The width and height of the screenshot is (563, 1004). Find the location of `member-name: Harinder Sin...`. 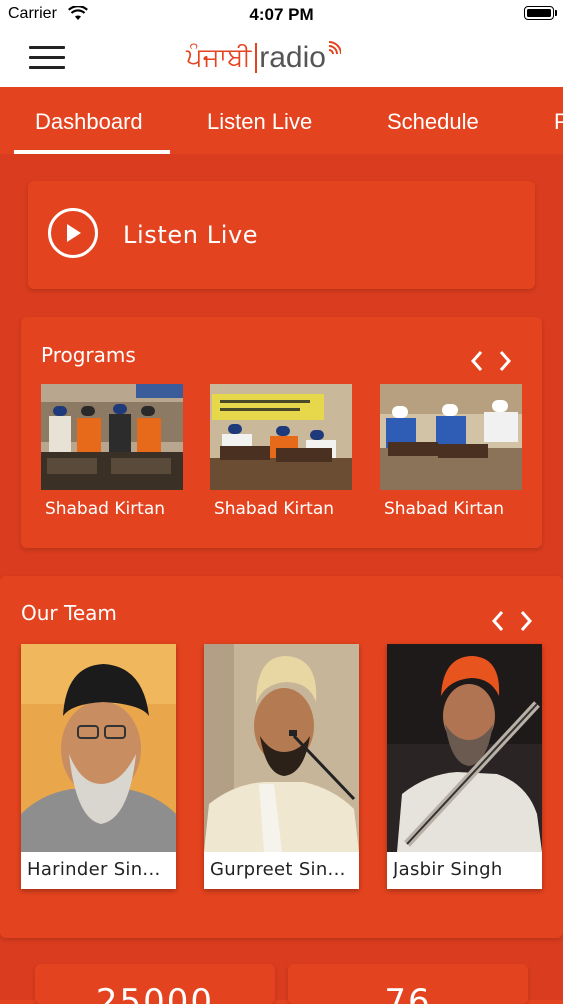

member-name: Harinder Sin... is located at coordinates (94, 869).